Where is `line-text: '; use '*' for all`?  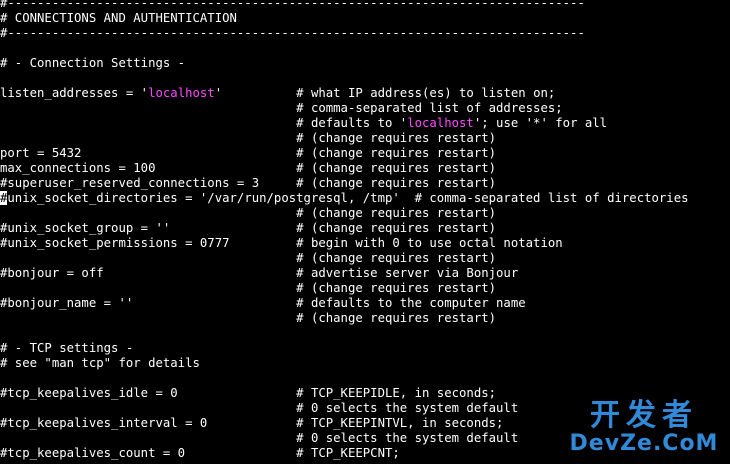 line-text: '; use '*' for all is located at coordinates (540, 123).